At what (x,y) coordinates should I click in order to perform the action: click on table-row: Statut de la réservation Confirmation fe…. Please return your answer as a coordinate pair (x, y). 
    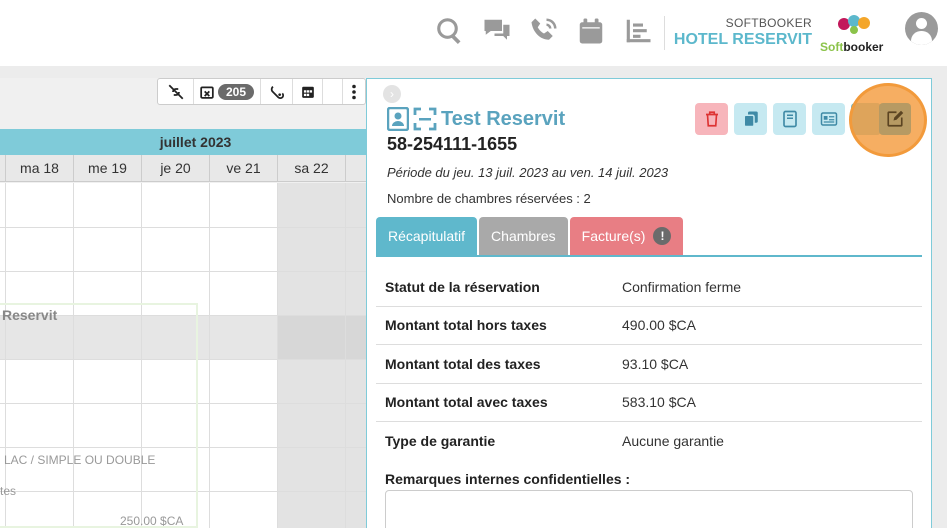
    Looking at the image, I should click on (649, 287).